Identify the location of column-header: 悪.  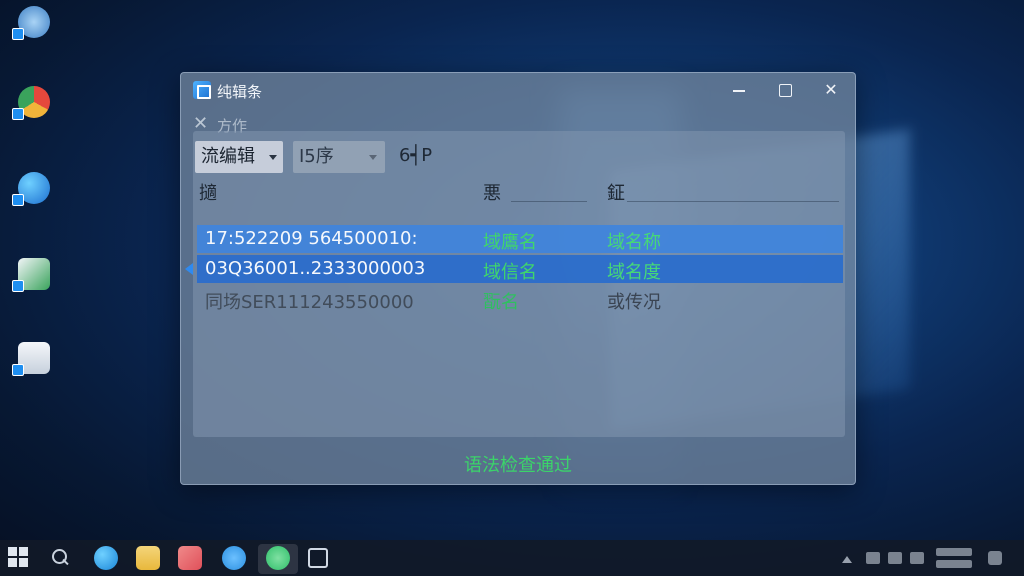
(492, 192).